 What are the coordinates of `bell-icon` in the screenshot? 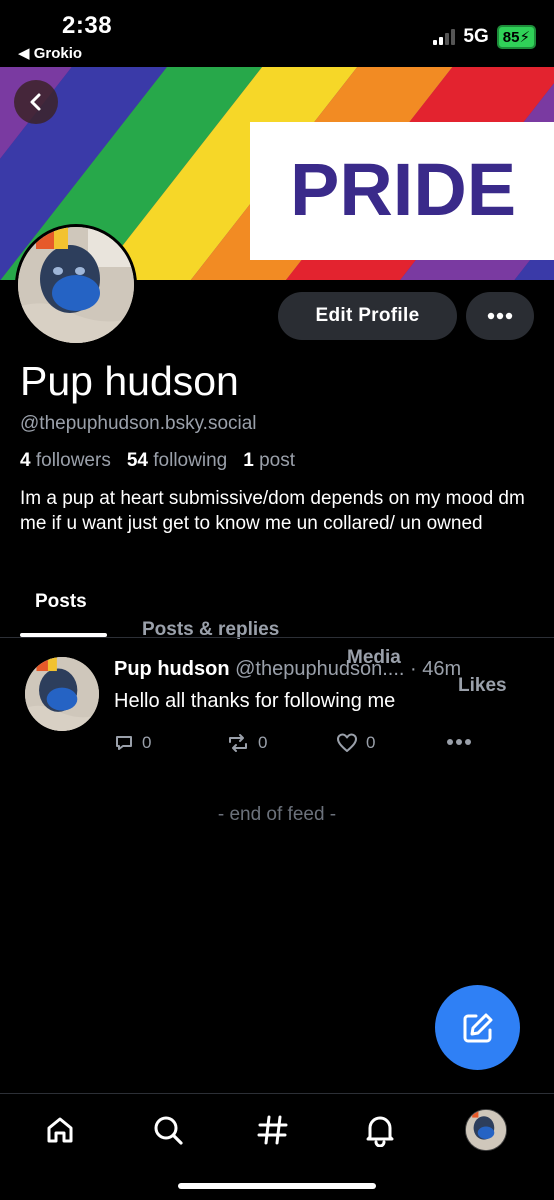 It's located at (380, 1131).